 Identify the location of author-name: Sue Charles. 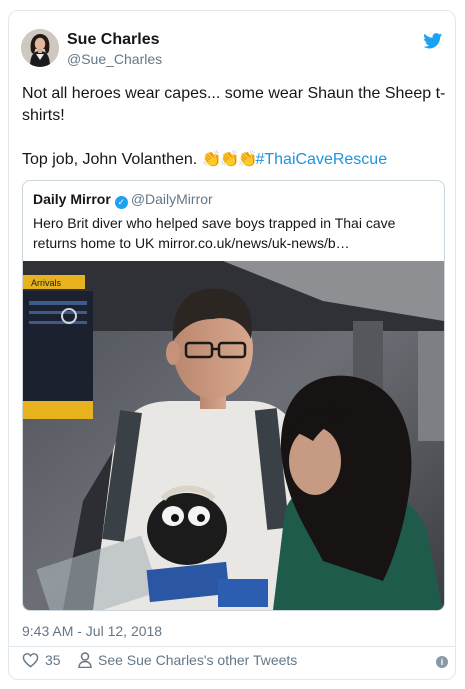
(113, 40).